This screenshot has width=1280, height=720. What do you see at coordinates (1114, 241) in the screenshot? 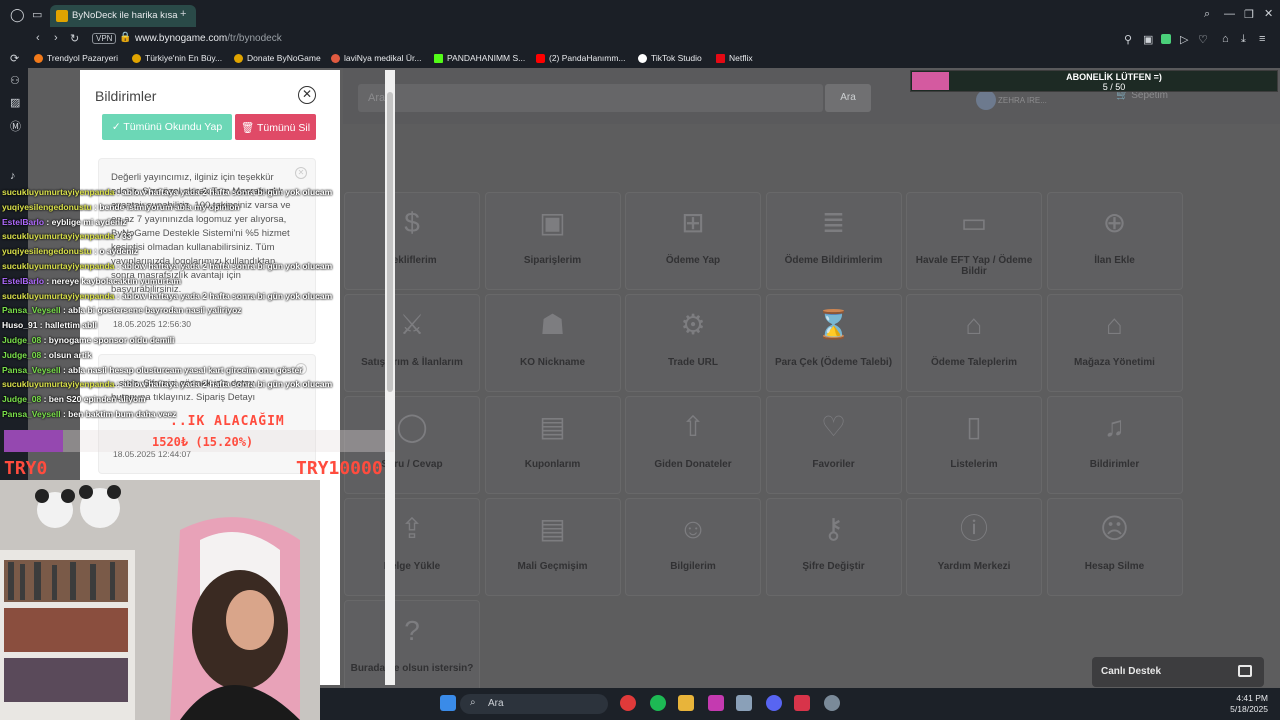
I see `grid-card-i-lan-ekle: ⊕ İlan Ekle` at bounding box center [1114, 241].